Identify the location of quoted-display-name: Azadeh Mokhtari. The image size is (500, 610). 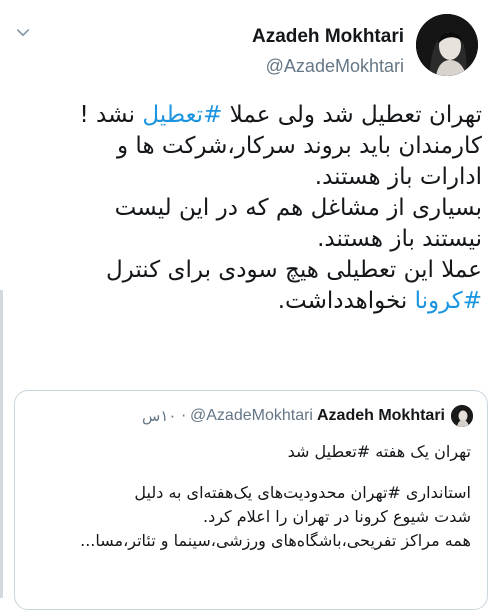
(380, 415).